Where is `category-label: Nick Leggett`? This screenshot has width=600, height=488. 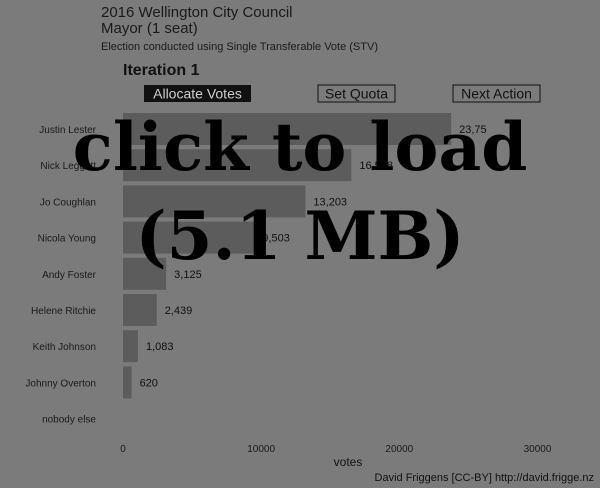 category-label: Nick Leggett is located at coordinates (68, 166).